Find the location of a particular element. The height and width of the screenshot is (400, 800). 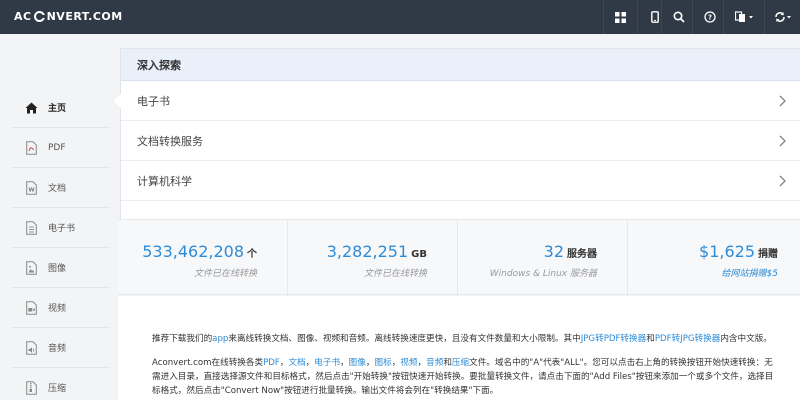

sidebar-item-label: 主页 is located at coordinates (57, 109).